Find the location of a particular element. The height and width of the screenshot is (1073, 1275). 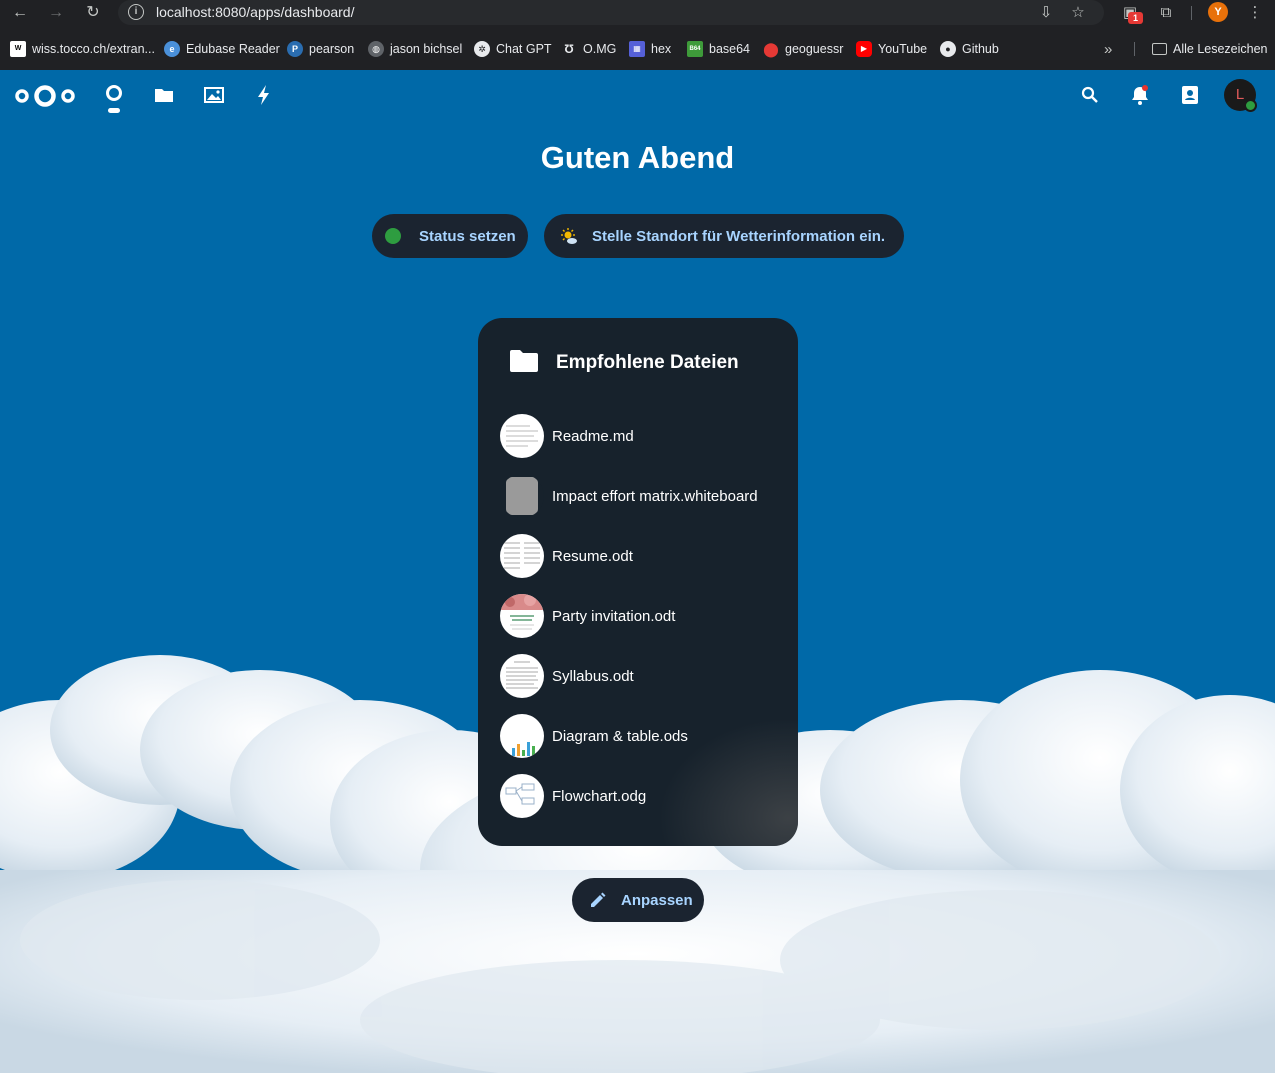

file-name: Resume.odt is located at coordinates (592, 556).